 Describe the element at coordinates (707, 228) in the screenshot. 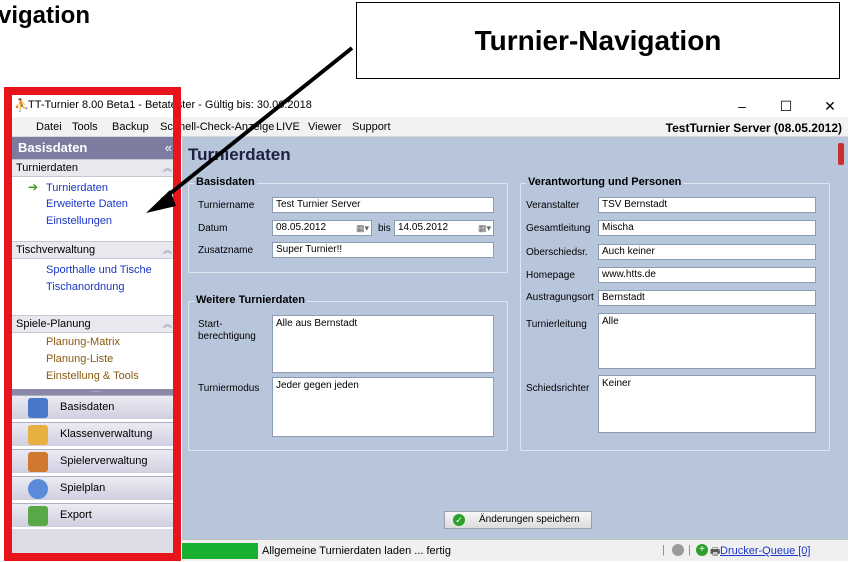

I see `gesamtleitung-input: Mischa` at that location.